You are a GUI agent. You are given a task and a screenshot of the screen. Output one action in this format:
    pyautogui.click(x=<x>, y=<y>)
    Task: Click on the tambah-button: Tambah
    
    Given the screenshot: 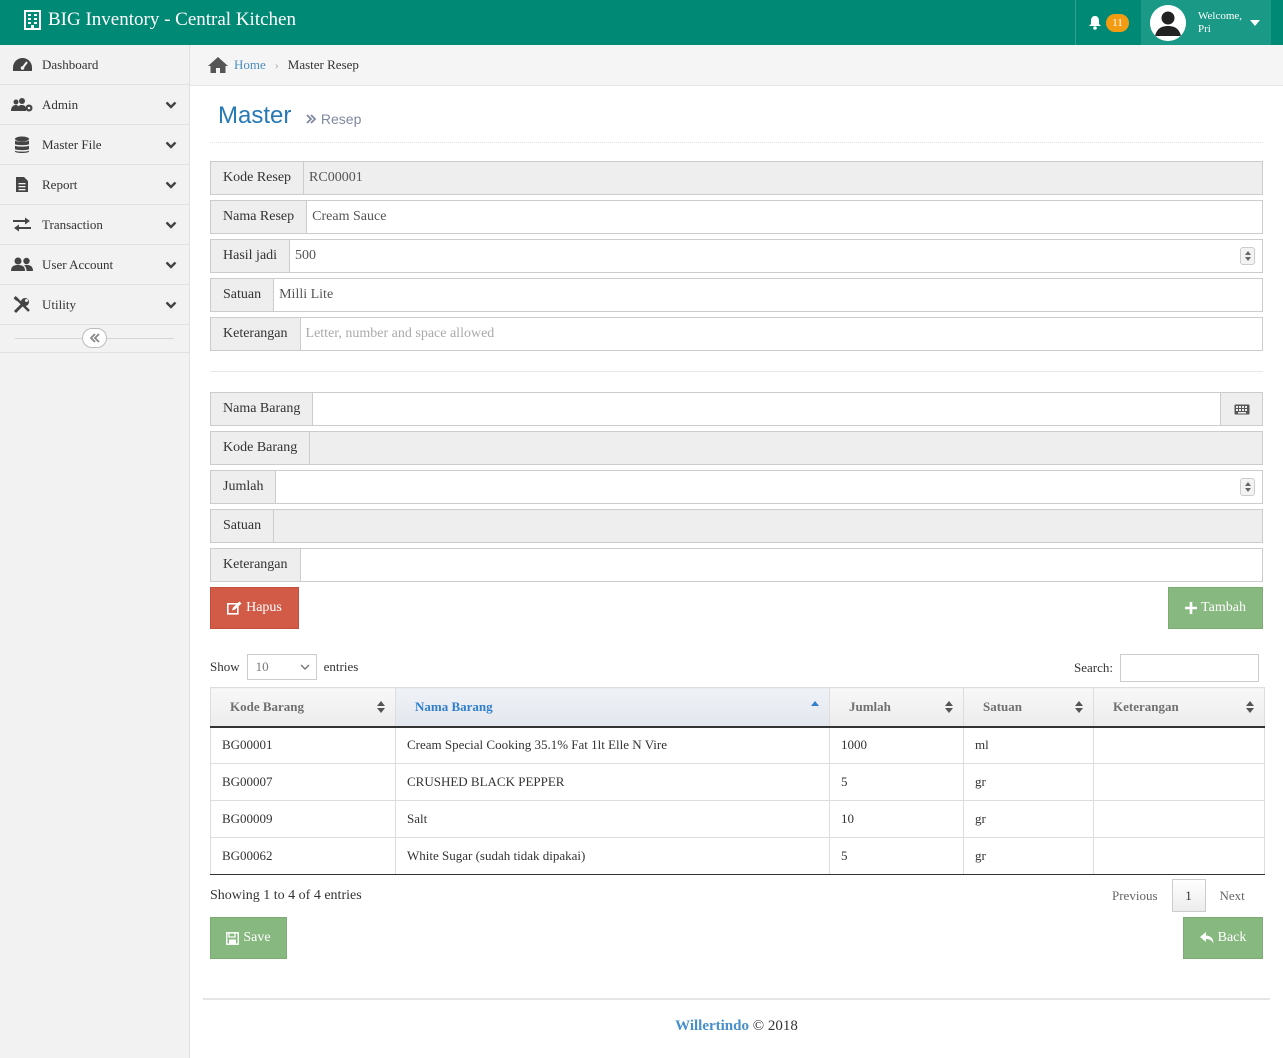 What is the action you would take?
    pyautogui.click(x=1215, y=608)
    